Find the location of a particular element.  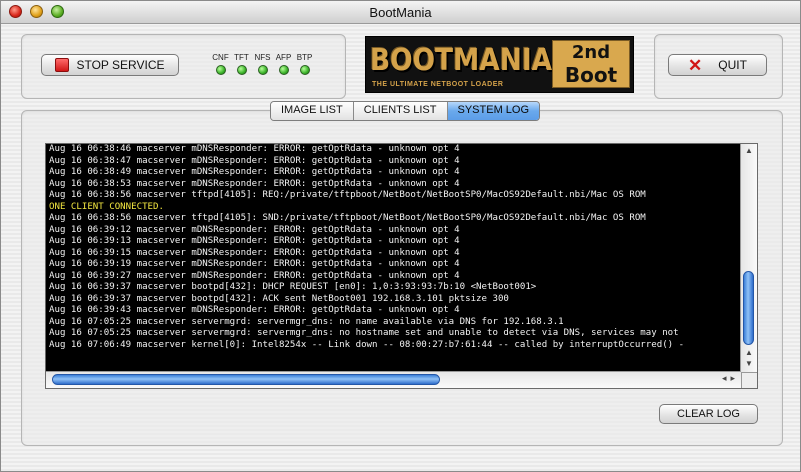

quit-label: QUIT is located at coordinates (732, 65).